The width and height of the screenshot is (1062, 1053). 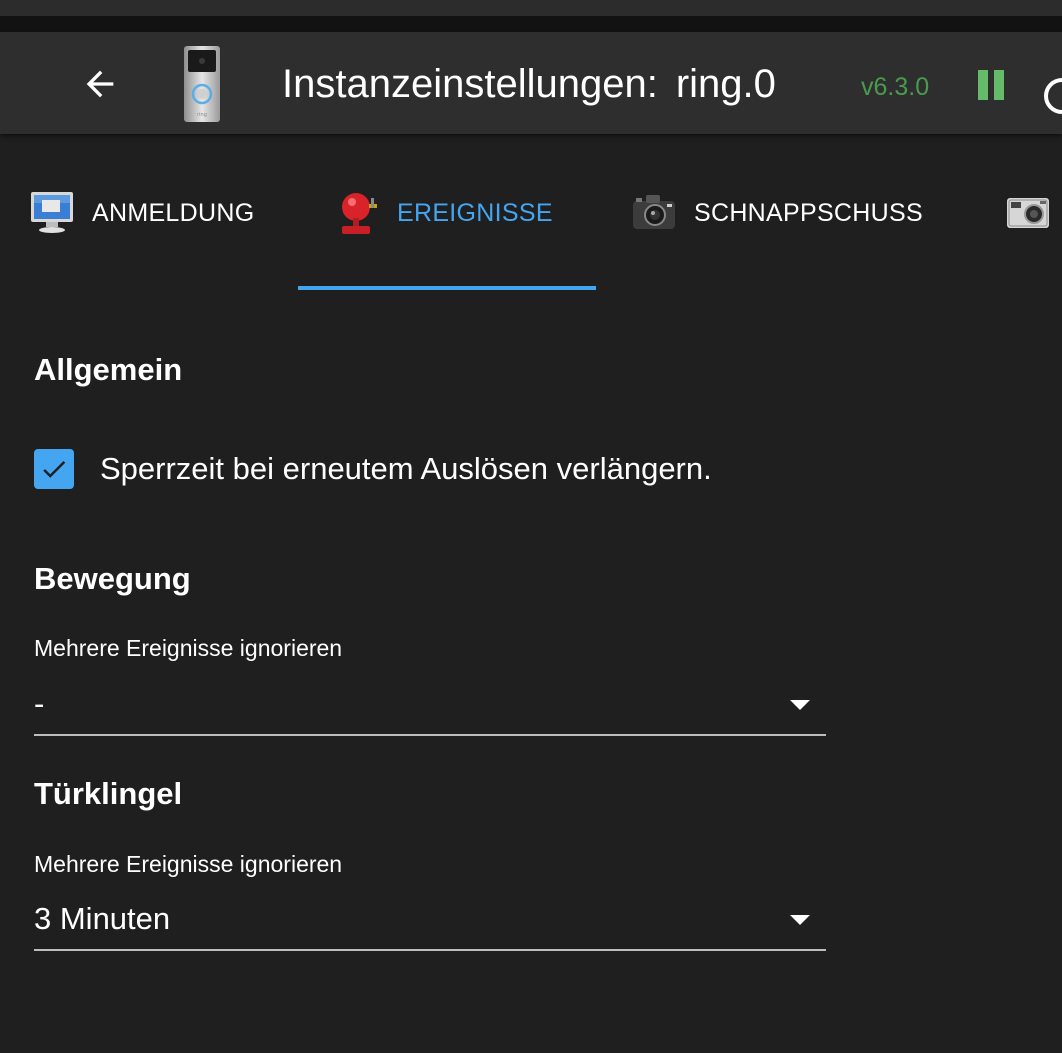 What do you see at coordinates (188, 864) in the screenshot?
I see `doorbell-field-label: Mehrere Ereignisse ignorieren` at bounding box center [188, 864].